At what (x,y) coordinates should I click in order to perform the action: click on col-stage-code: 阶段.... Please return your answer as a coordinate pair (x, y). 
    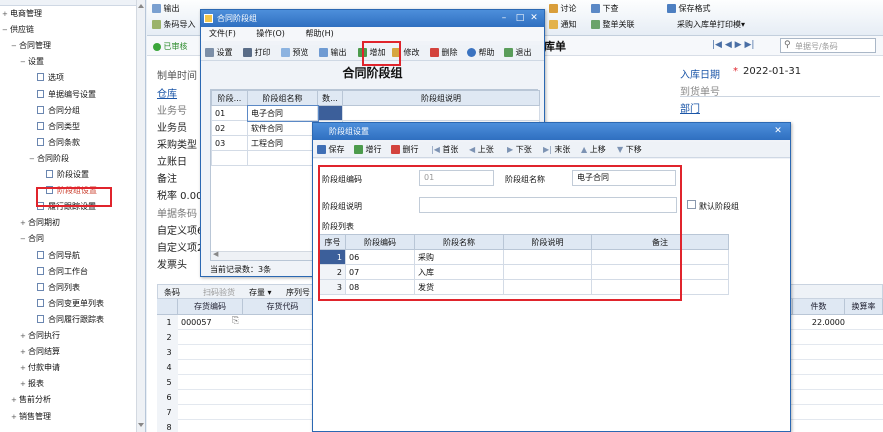
    Looking at the image, I should click on (229, 98).